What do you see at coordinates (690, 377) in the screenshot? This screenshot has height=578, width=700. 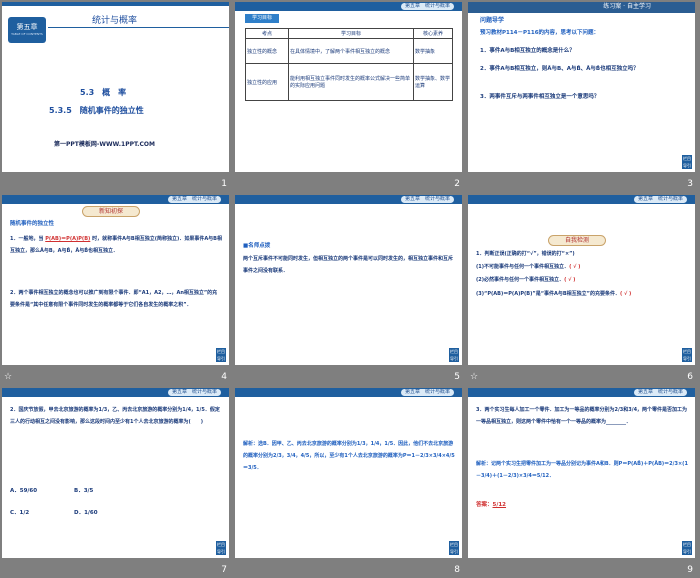 I see `slide-number: 6` at bounding box center [690, 377].